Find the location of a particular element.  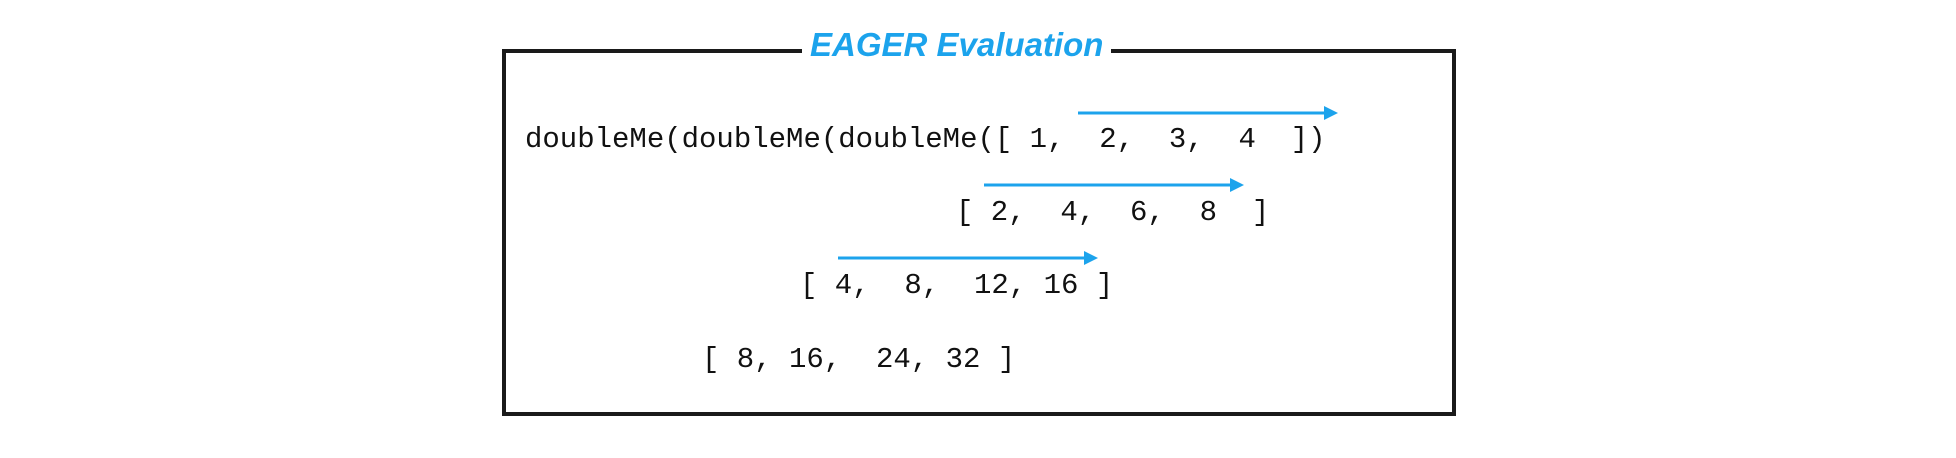

code-line-2: [ 2, 4, 6, 8 ] is located at coordinates (1113, 212).